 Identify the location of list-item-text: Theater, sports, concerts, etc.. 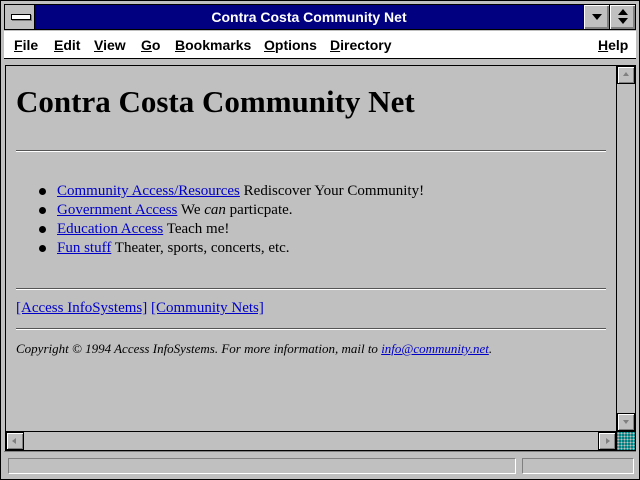
(200, 248).